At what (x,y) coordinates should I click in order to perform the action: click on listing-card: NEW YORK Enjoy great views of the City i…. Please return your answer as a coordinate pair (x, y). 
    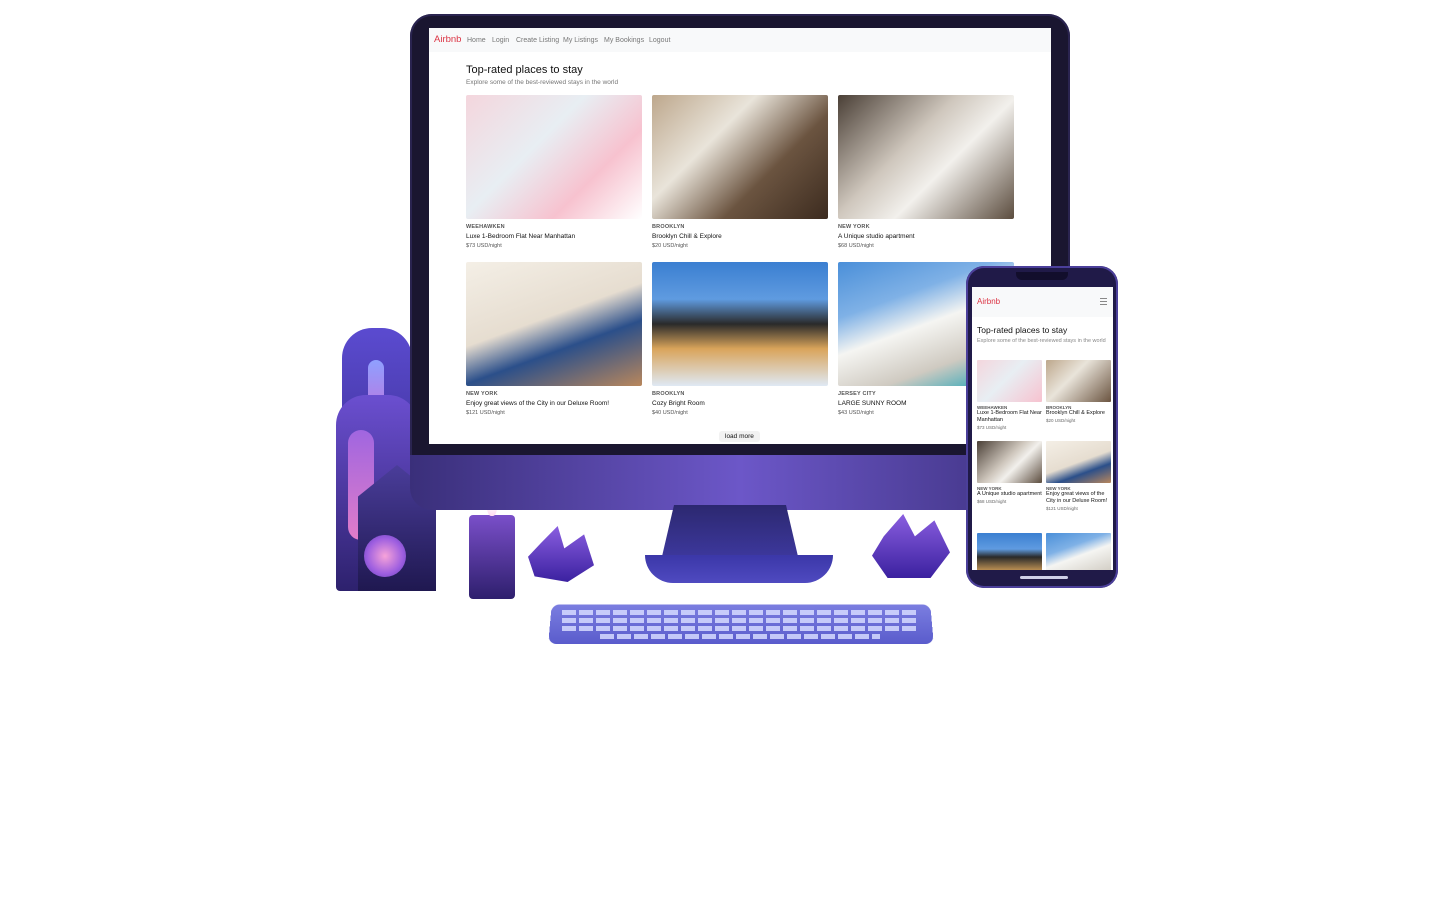
    Looking at the image, I should click on (554, 339).